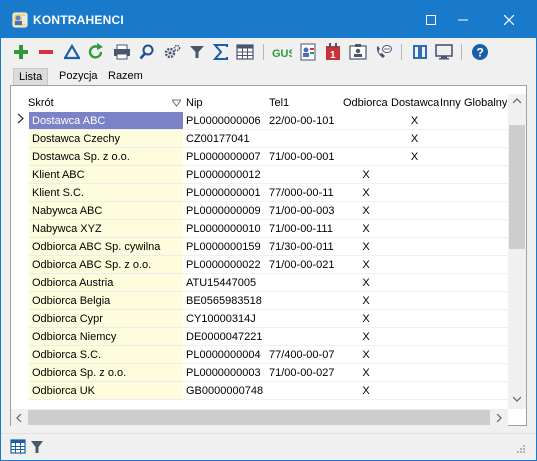 The height and width of the screenshot is (461, 537). I want to click on horizontal-scroll-thumb, so click(259, 417).